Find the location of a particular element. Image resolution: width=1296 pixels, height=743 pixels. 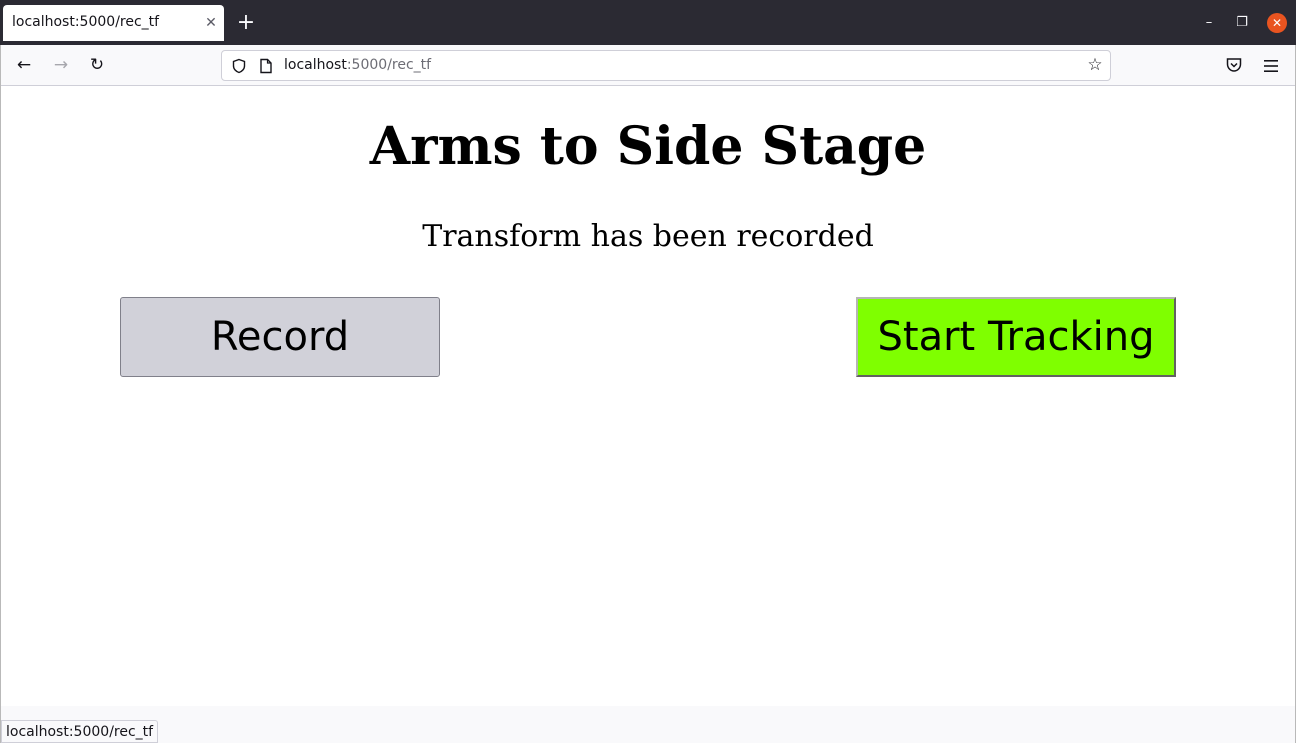

url-bar: localhost:5000/rec_tf ☆ is located at coordinates (666, 65).